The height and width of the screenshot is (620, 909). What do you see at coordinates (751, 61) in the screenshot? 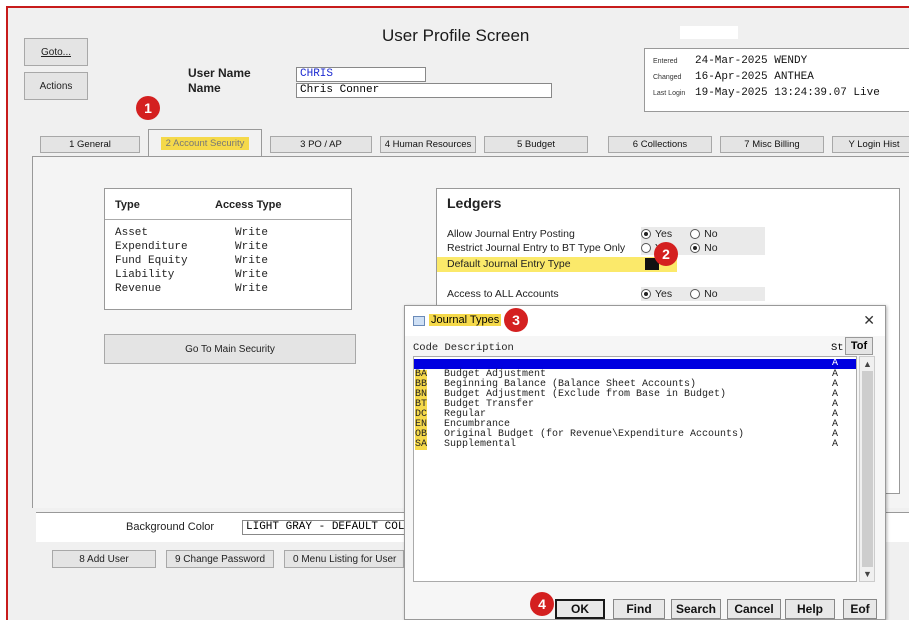
I see `entered-value: 24-Mar-2025 WENDY` at bounding box center [751, 61].